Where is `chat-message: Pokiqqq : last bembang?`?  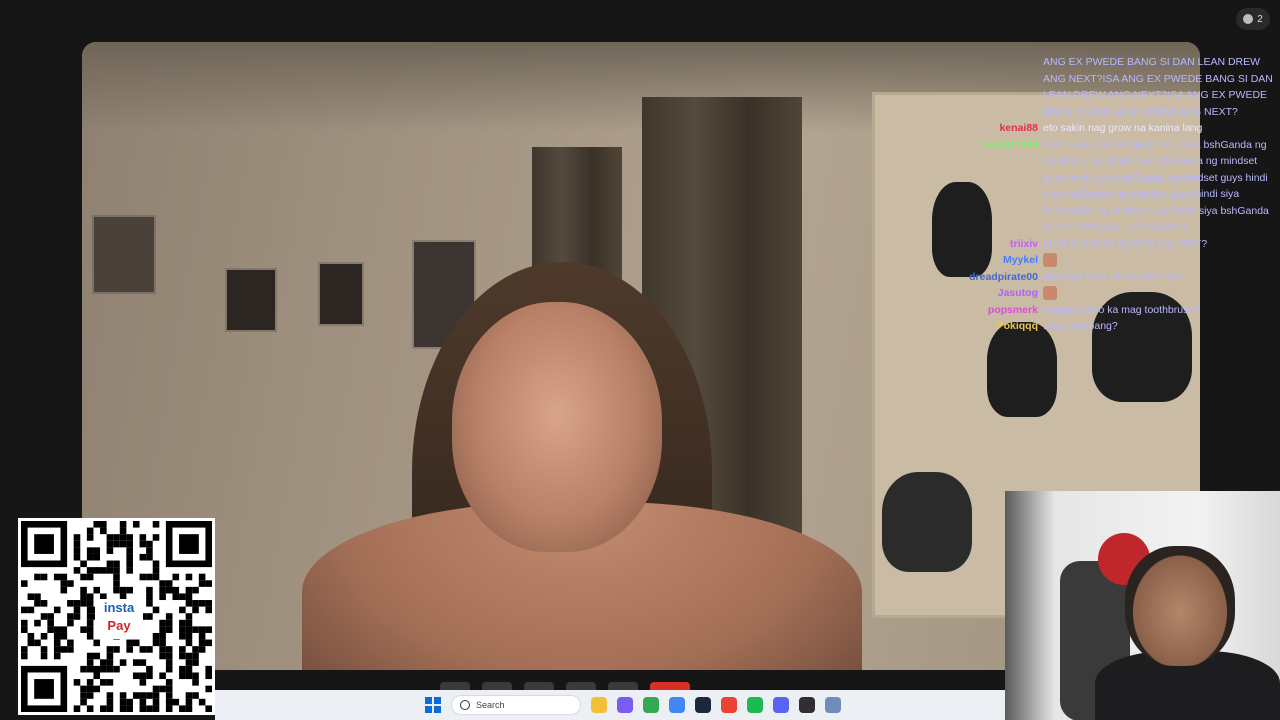 chat-message: Pokiqqq : last bembang? is located at coordinates (1090, 326).